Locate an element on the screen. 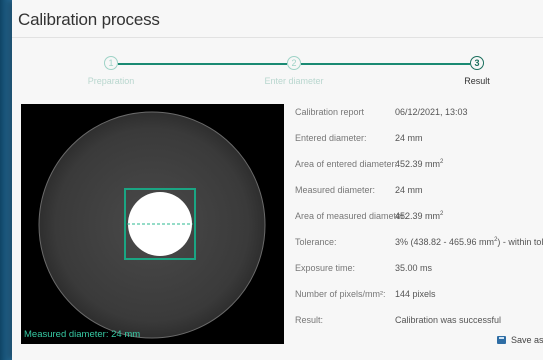  report-label: Result: is located at coordinates (309, 320).